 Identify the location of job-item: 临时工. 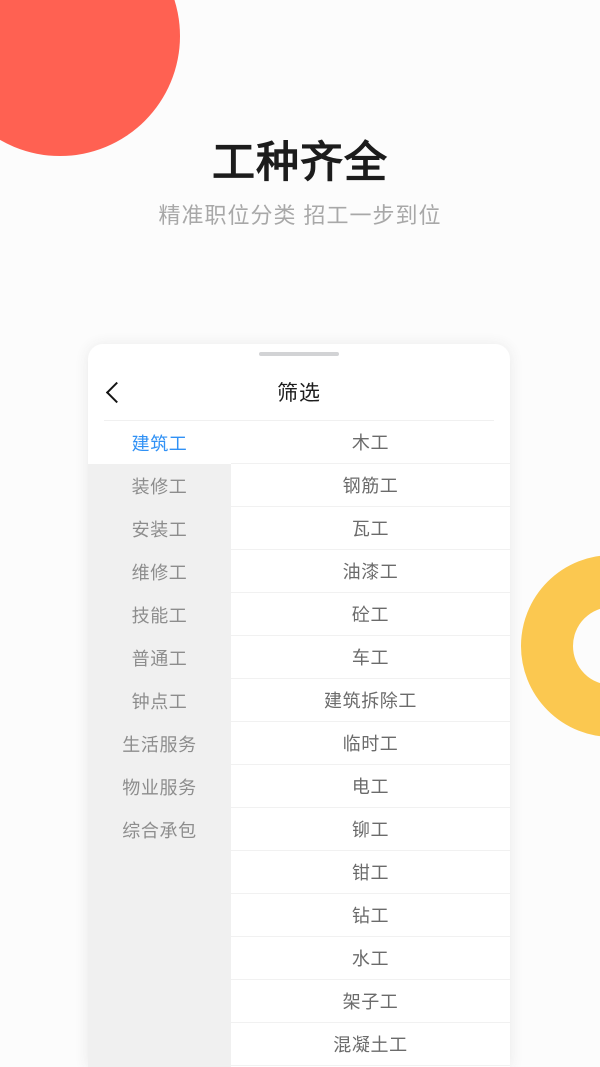
(370, 743).